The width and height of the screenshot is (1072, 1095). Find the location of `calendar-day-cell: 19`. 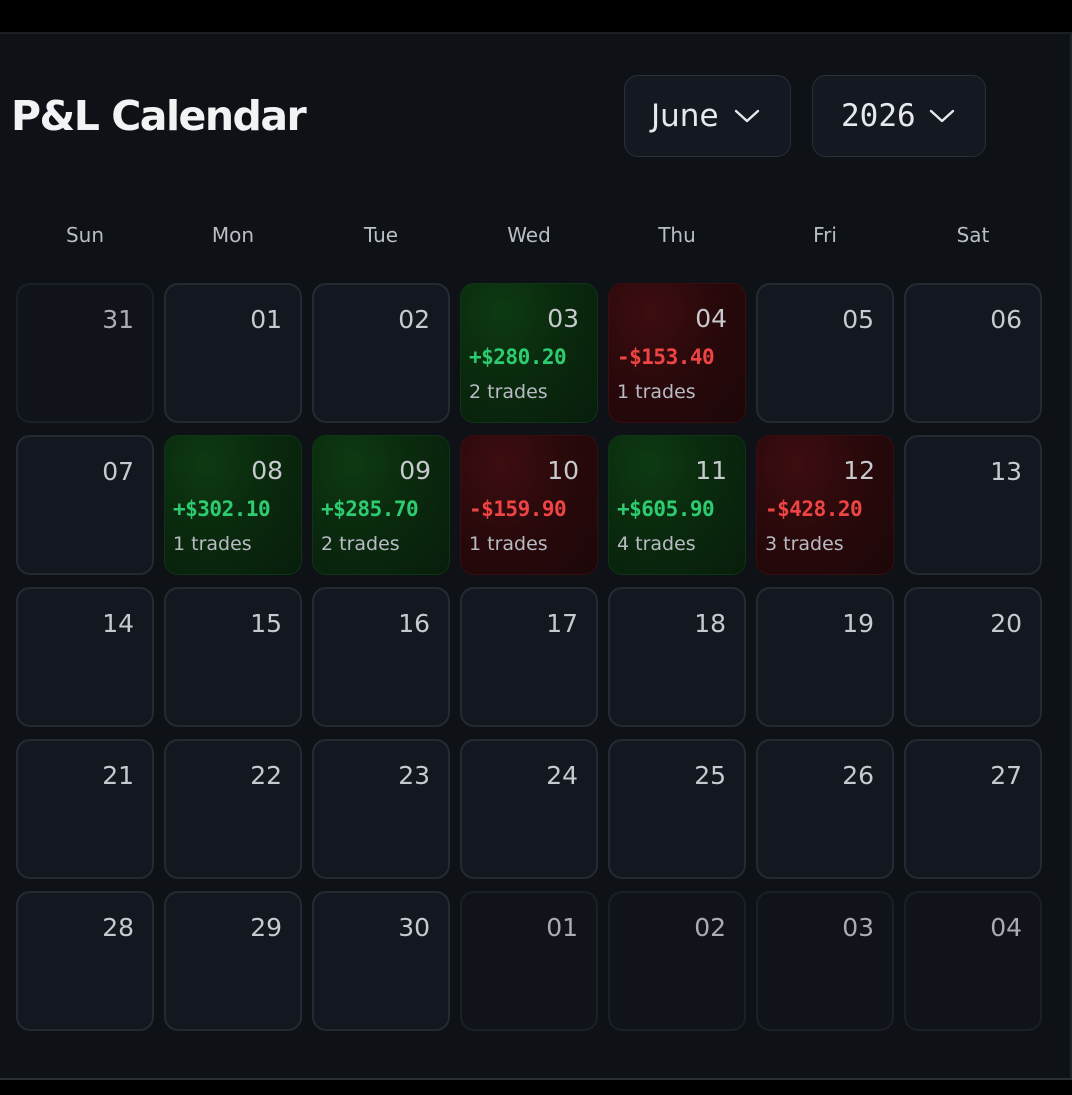

calendar-day-cell: 19 is located at coordinates (825, 657).